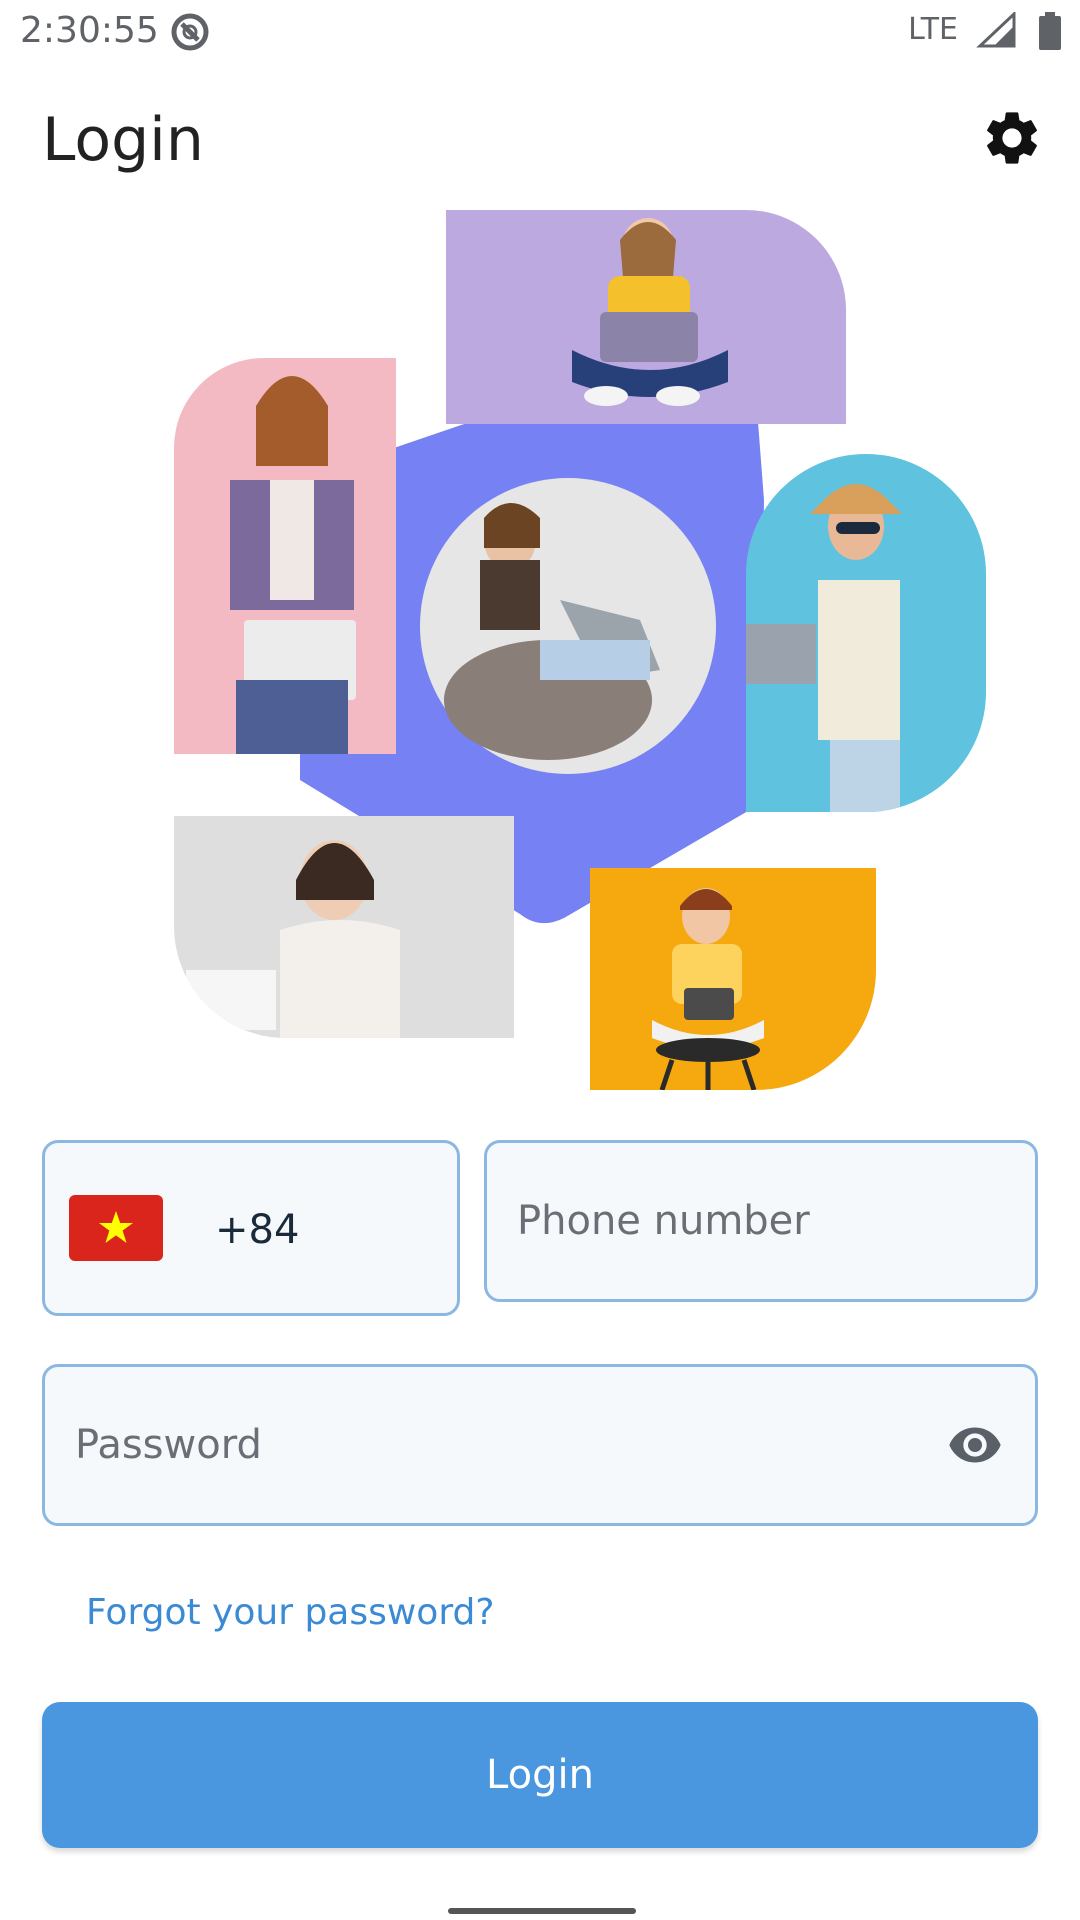 Image resolution: width=1080 pixels, height=1920 pixels. I want to click on phone-number-input, so click(760, 1221).